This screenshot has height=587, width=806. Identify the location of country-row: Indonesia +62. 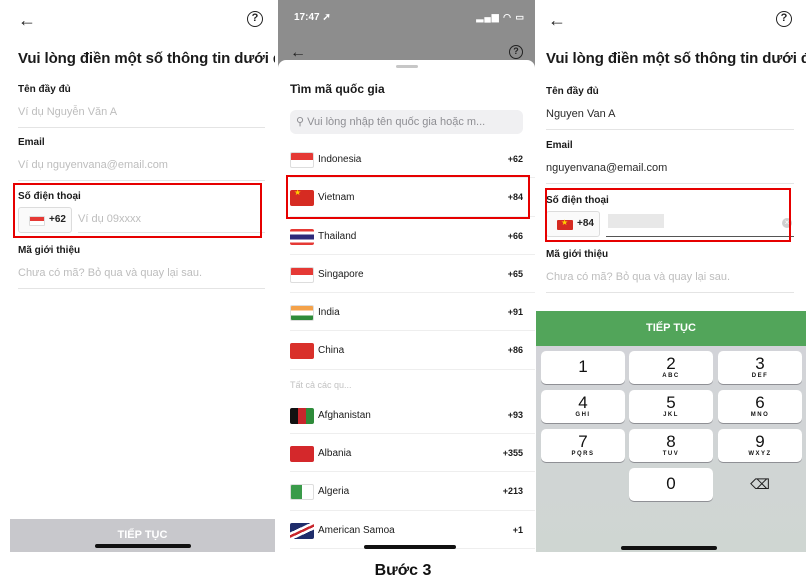
(412, 159).